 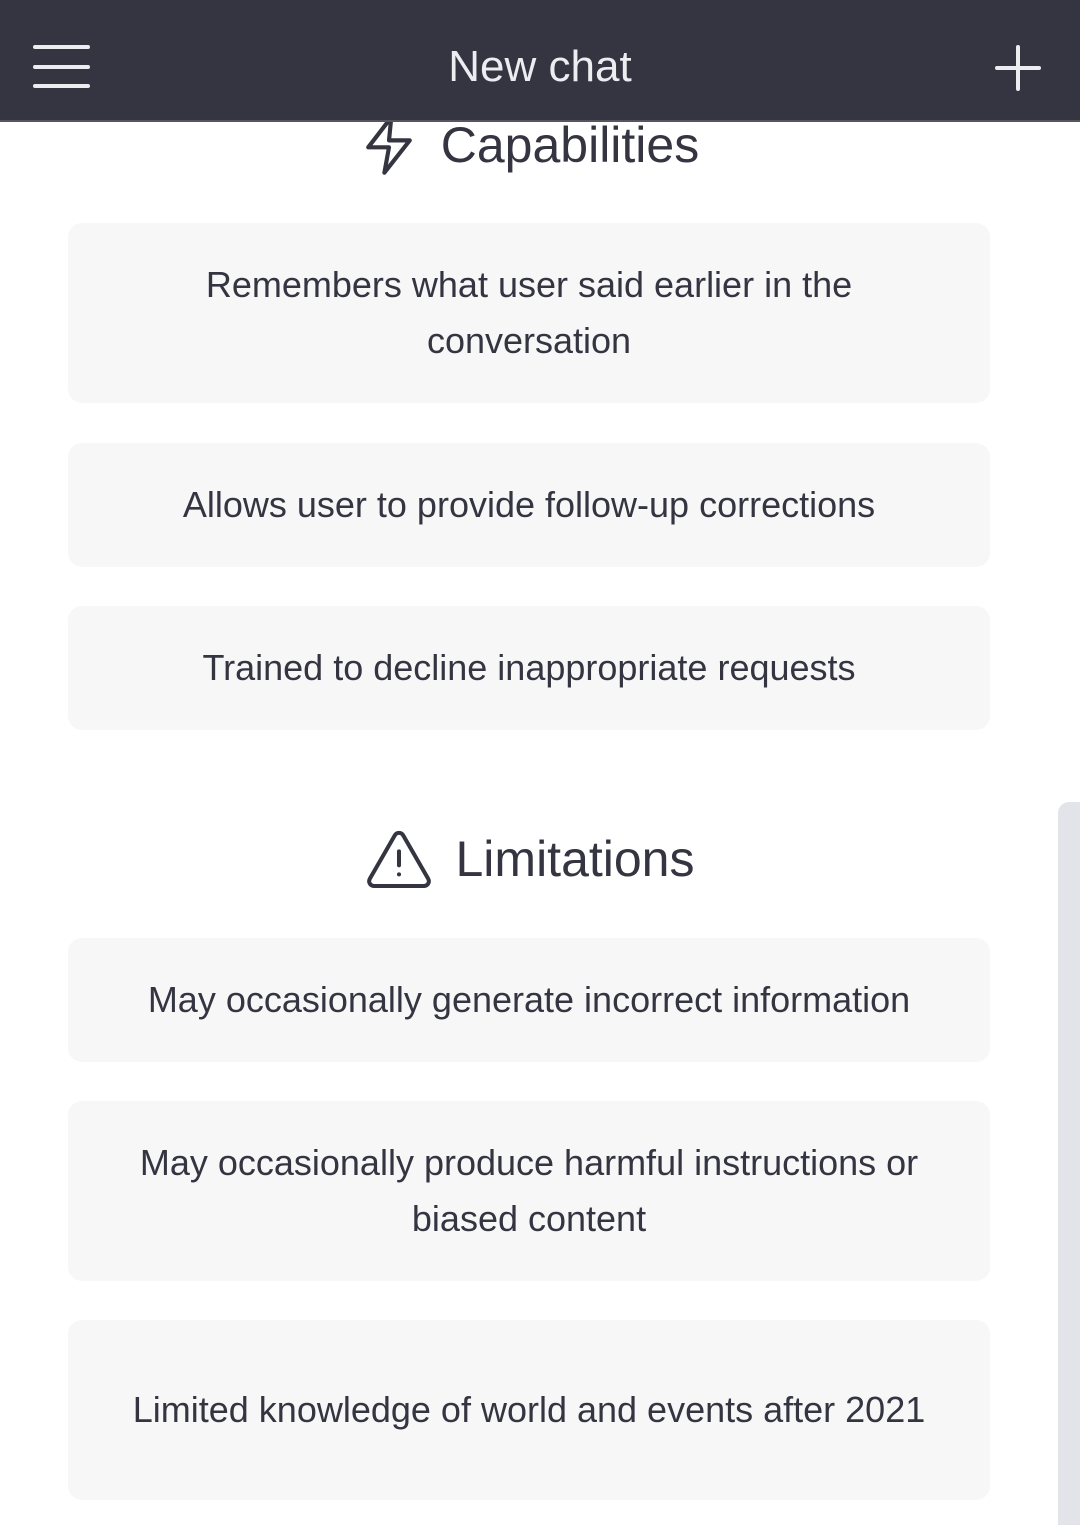 I want to click on hamburger-menu-icon, so click(x=62, y=60).